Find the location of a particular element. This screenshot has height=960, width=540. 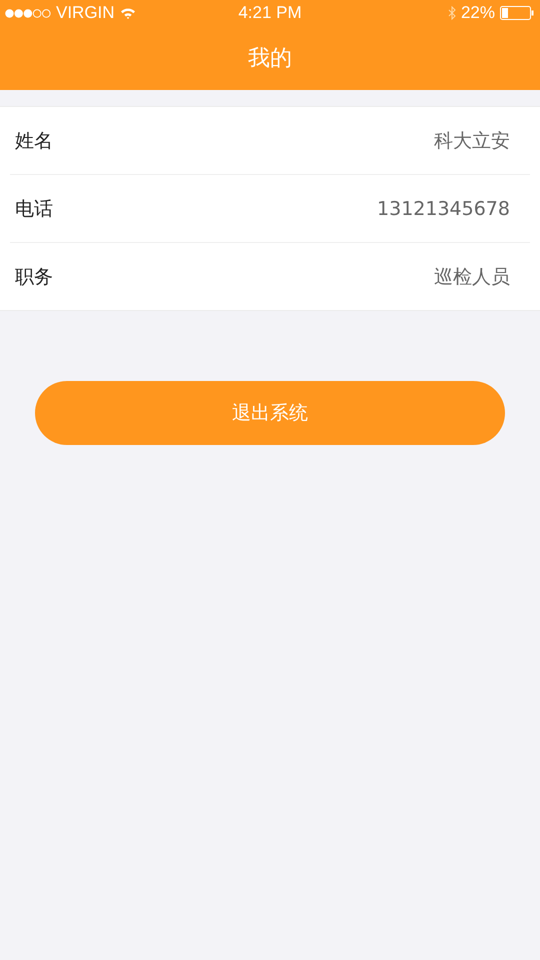

signal-icon is located at coordinates (28, 13).